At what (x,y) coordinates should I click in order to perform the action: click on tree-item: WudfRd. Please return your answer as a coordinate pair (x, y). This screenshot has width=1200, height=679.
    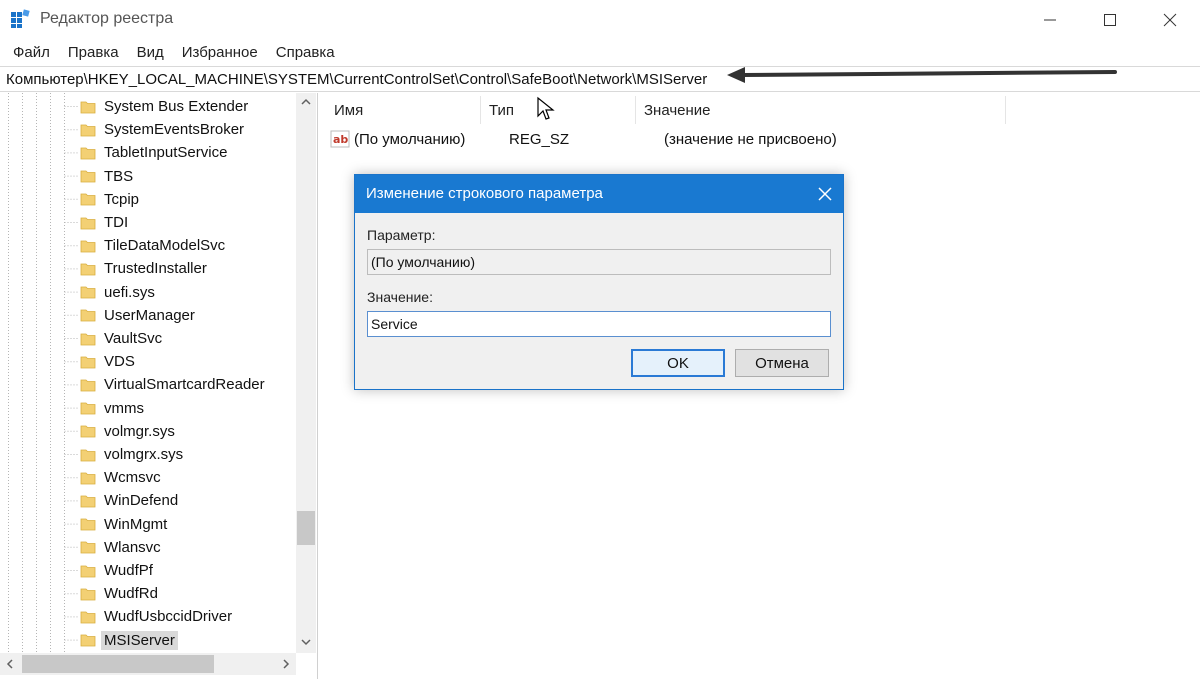
    Looking at the image, I should click on (119, 593).